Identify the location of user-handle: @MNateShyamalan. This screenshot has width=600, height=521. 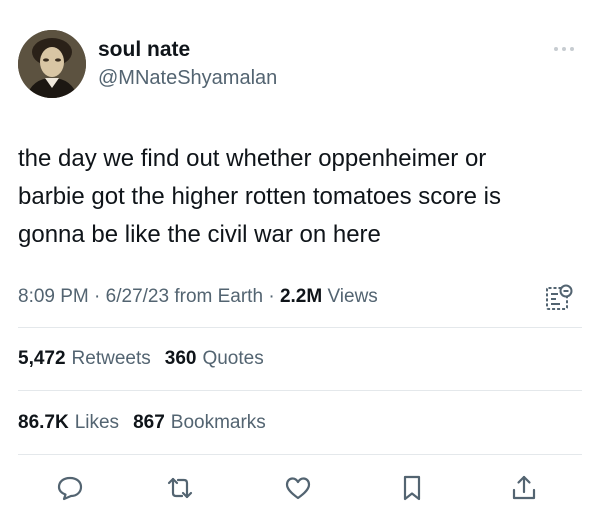
(187, 78).